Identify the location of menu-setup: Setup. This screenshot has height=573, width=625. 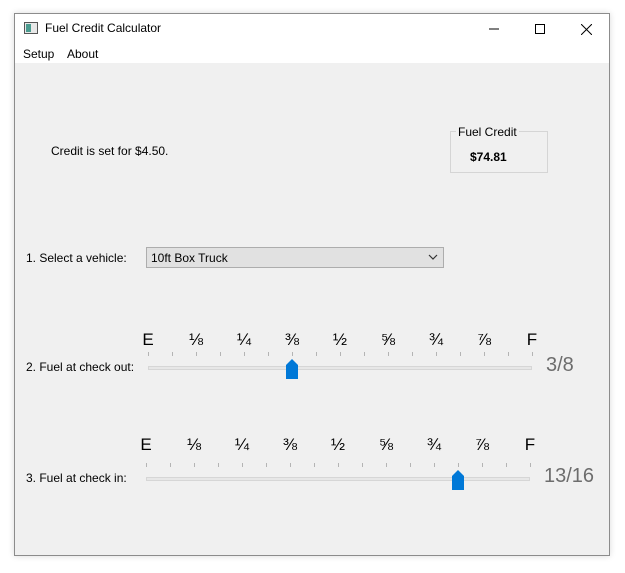
(38, 54).